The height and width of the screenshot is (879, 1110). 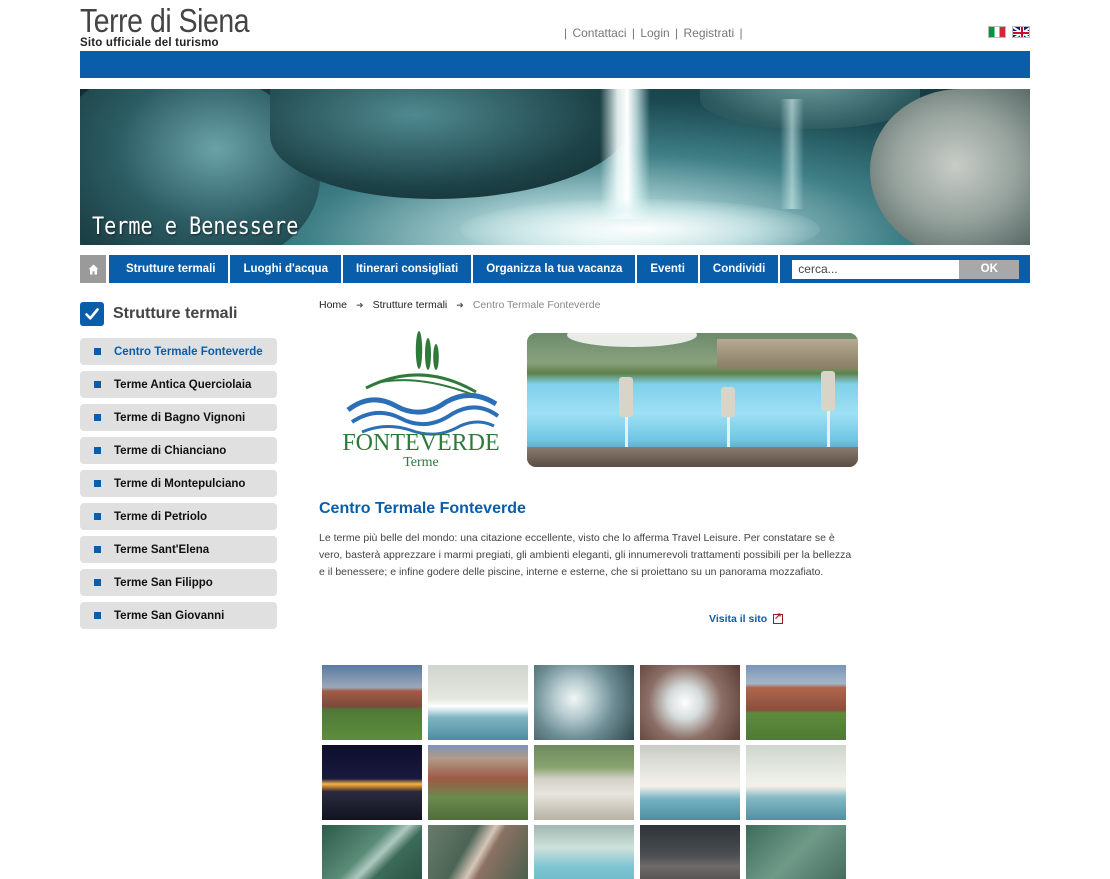 I want to click on external-link-icon, so click(x=778, y=617).